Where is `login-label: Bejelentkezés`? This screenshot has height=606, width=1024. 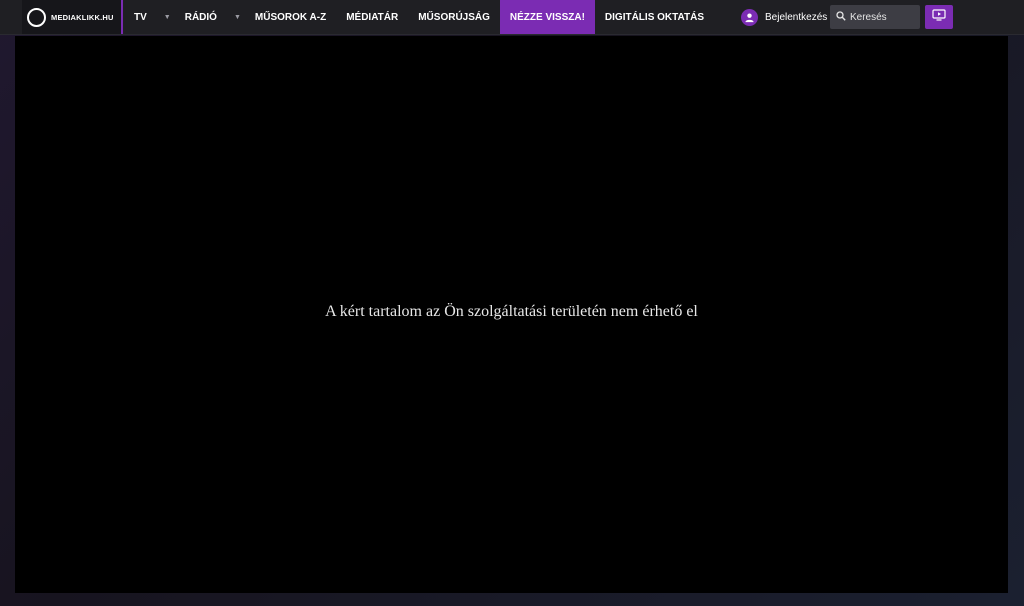
login-label: Bejelentkezés is located at coordinates (796, 17).